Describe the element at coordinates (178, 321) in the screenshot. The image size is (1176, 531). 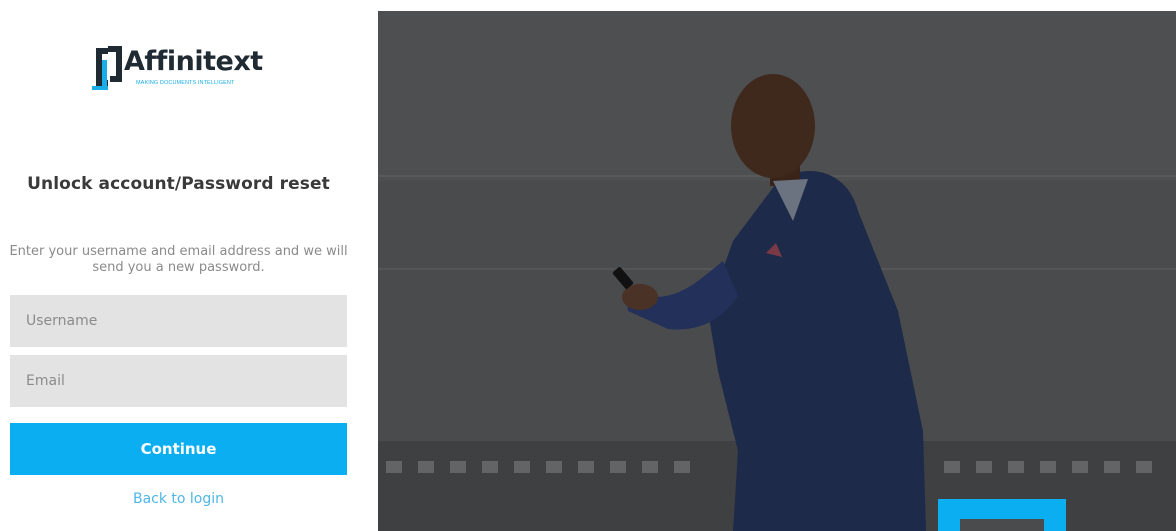
I see `username-input` at that location.